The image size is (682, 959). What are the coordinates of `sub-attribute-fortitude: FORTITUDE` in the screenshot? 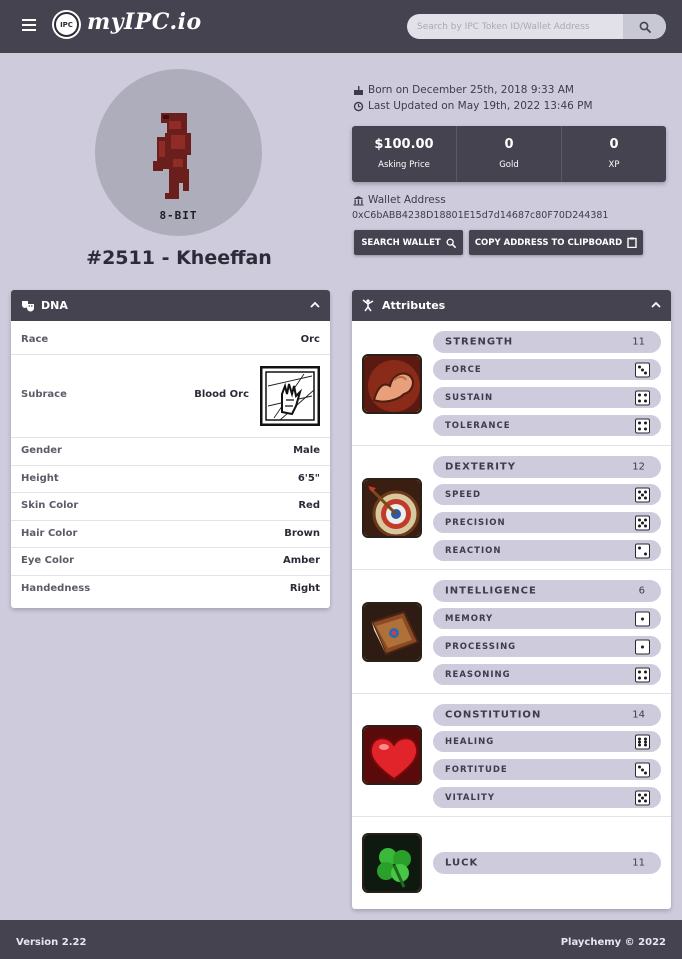 It's located at (547, 769).